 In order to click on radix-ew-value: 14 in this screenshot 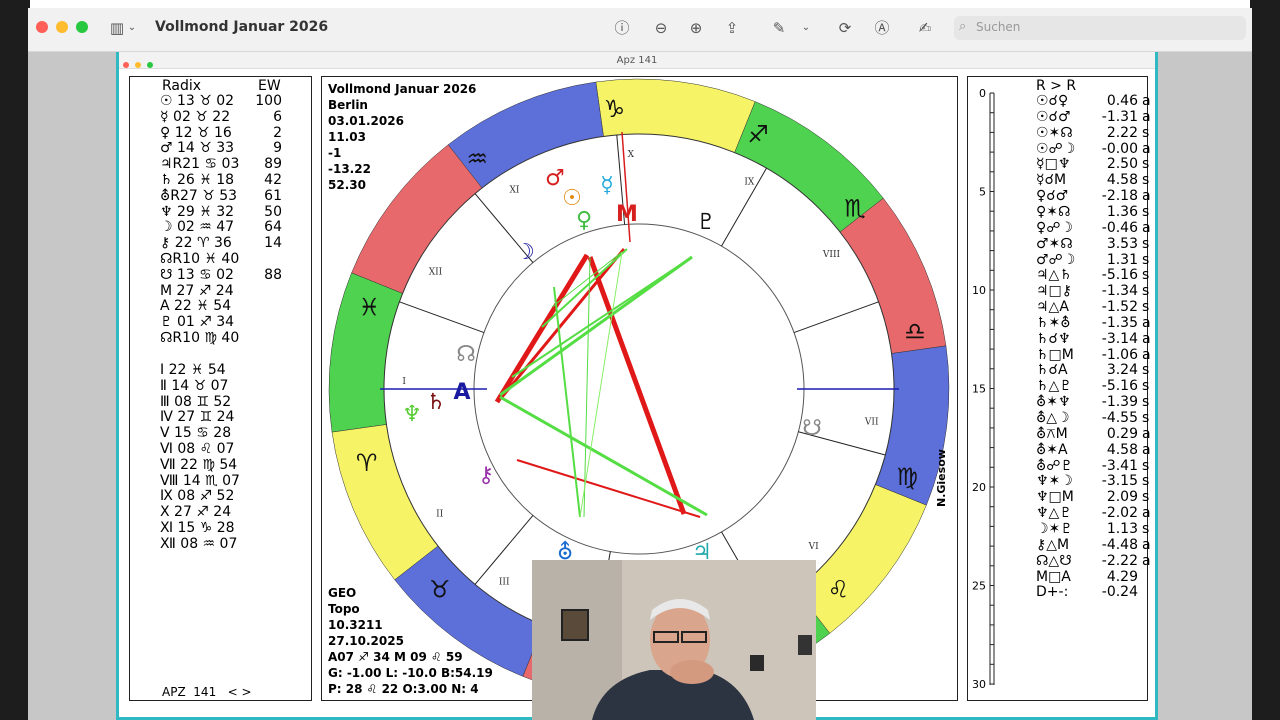, I will do `click(273, 243)`.